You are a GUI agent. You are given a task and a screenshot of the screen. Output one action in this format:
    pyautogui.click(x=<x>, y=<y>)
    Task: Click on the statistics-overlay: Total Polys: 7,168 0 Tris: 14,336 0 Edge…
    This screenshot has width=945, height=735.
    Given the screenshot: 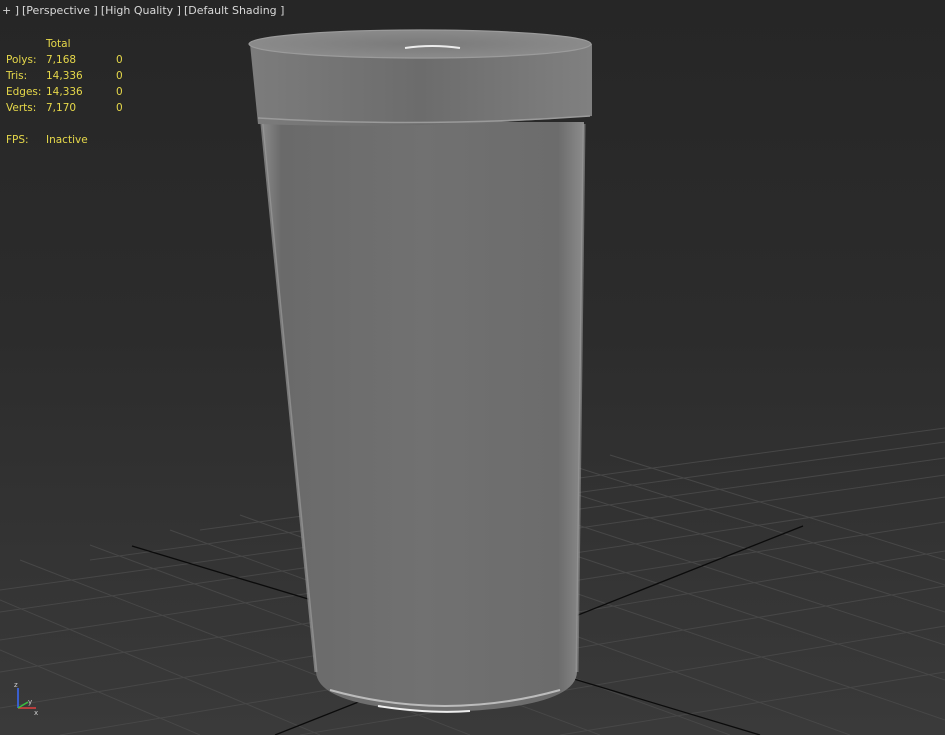 What is the action you would take?
    pyautogui.click(x=71, y=92)
    